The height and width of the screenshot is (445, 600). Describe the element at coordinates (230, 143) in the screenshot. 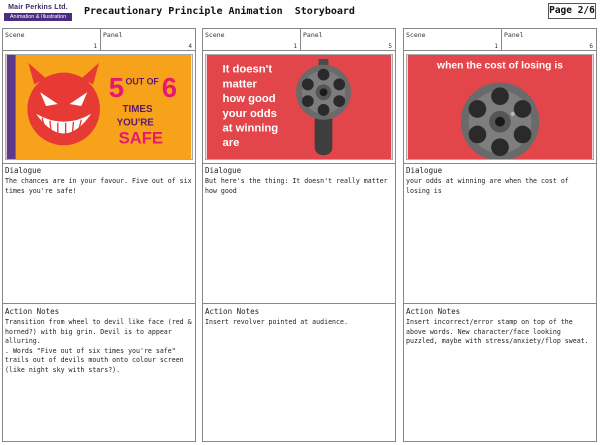

I see `text-line-6: are` at that location.